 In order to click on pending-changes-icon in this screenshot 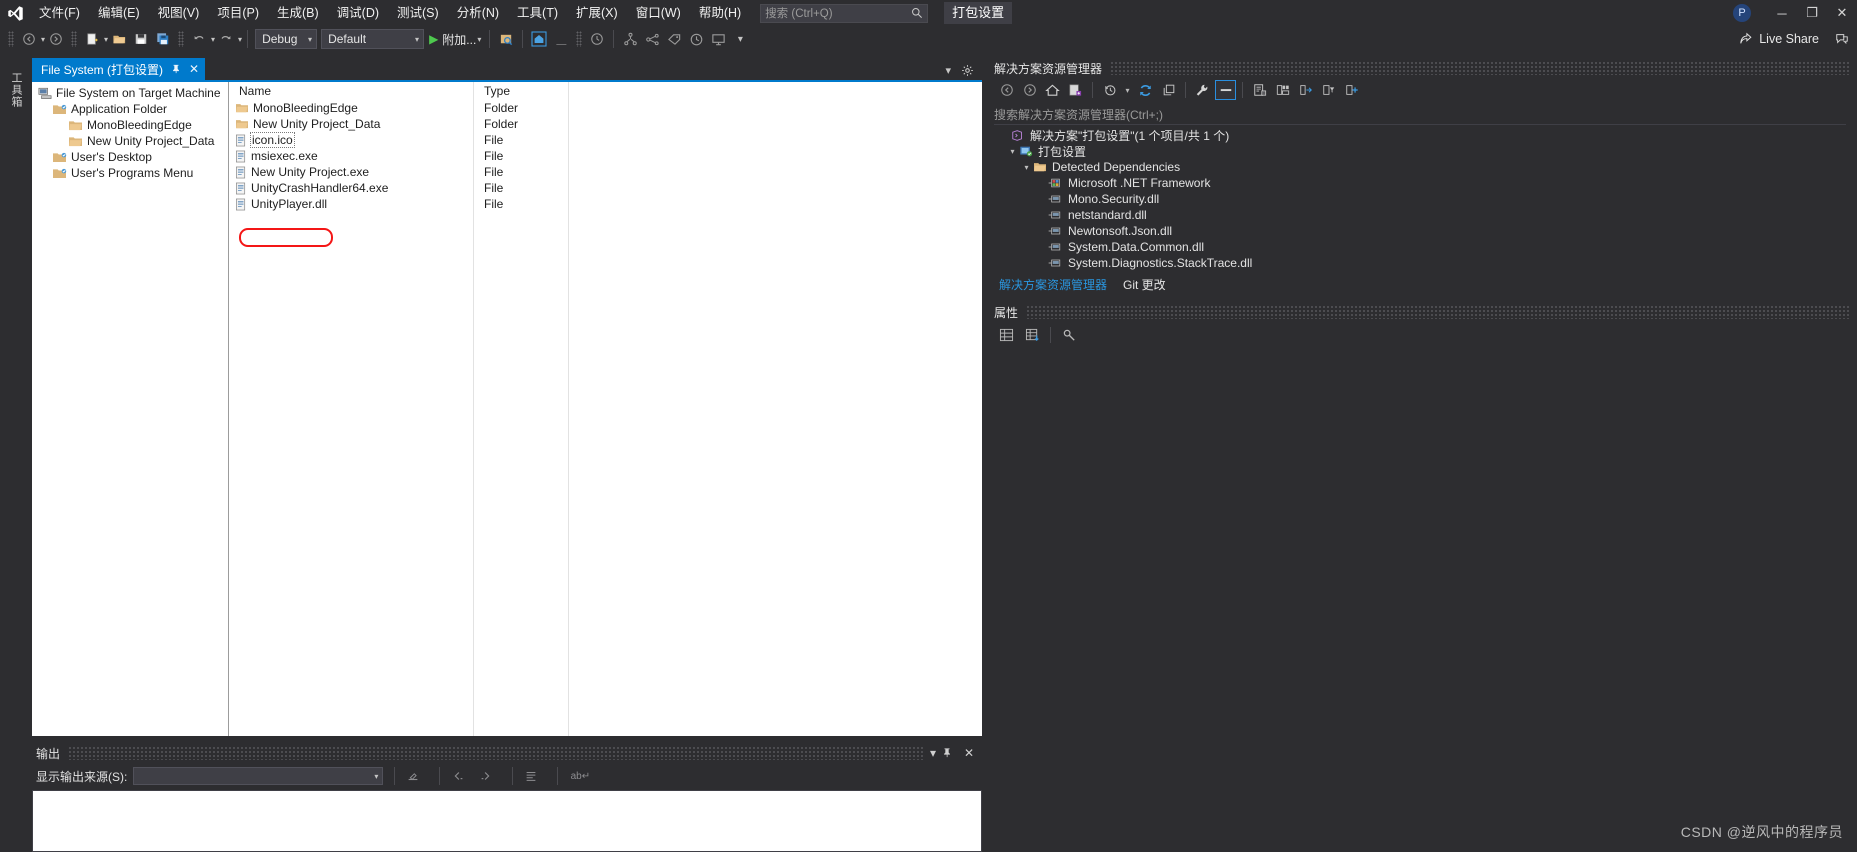, I will do `click(1075, 90)`.